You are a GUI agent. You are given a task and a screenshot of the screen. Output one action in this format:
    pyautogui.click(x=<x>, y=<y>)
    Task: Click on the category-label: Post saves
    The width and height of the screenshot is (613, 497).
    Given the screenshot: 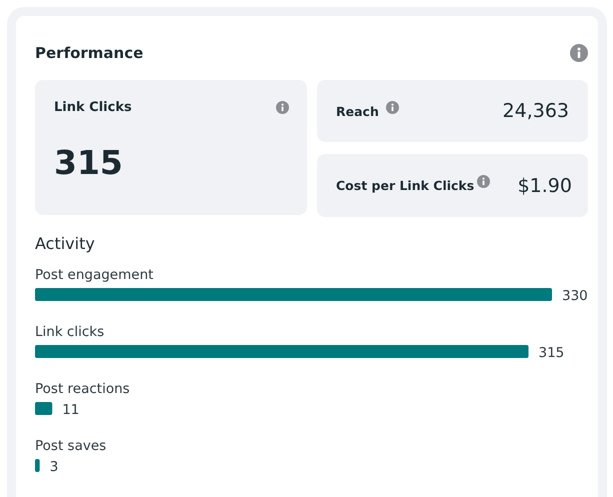 What is the action you would take?
    pyautogui.click(x=70, y=446)
    